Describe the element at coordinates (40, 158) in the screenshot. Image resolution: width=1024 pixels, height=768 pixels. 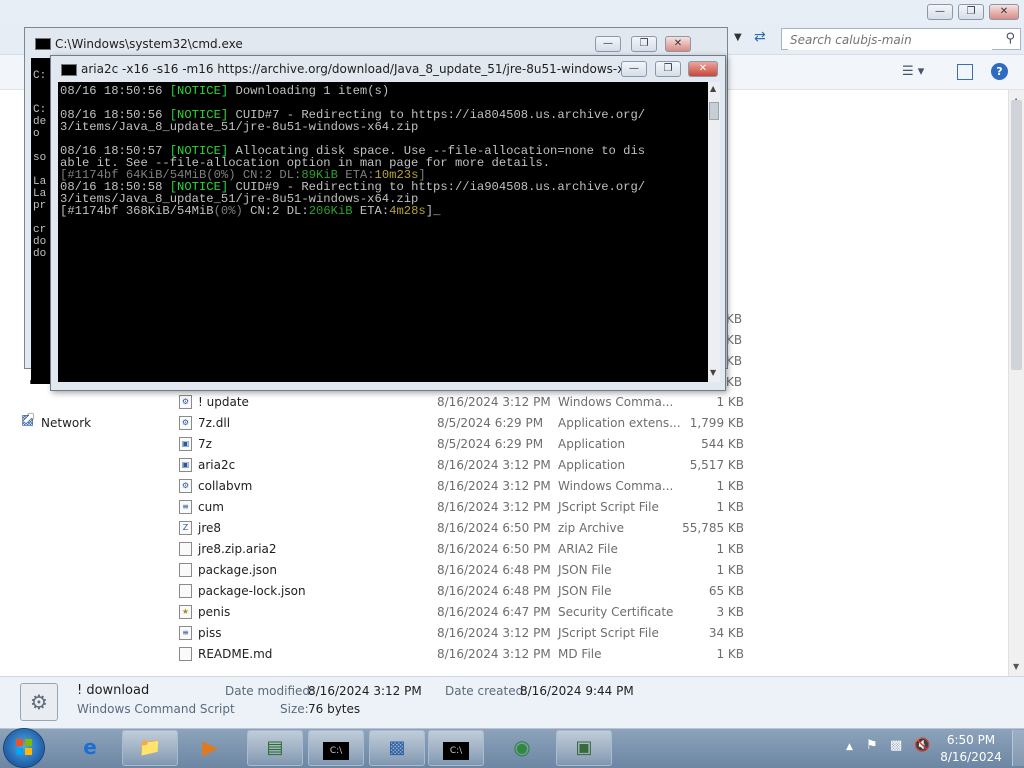
I see `cmd-text-line: so` at that location.